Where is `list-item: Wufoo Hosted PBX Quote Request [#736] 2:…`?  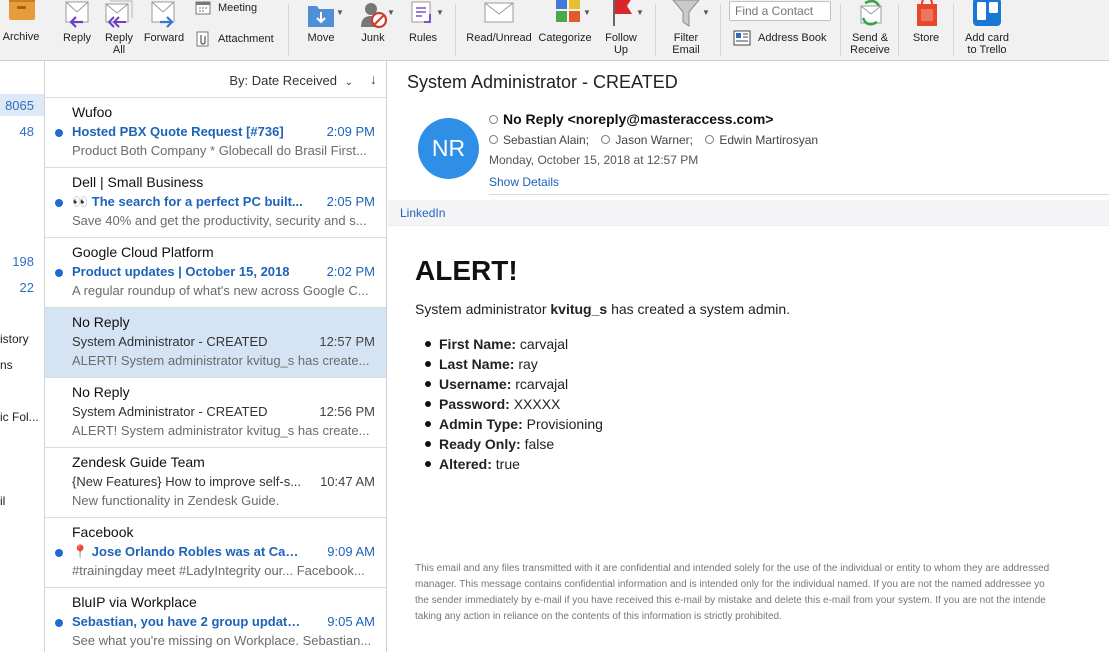
list-item: Wufoo Hosted PBX Quote Request [#736] 2:… is located at coordinates (215, 133).